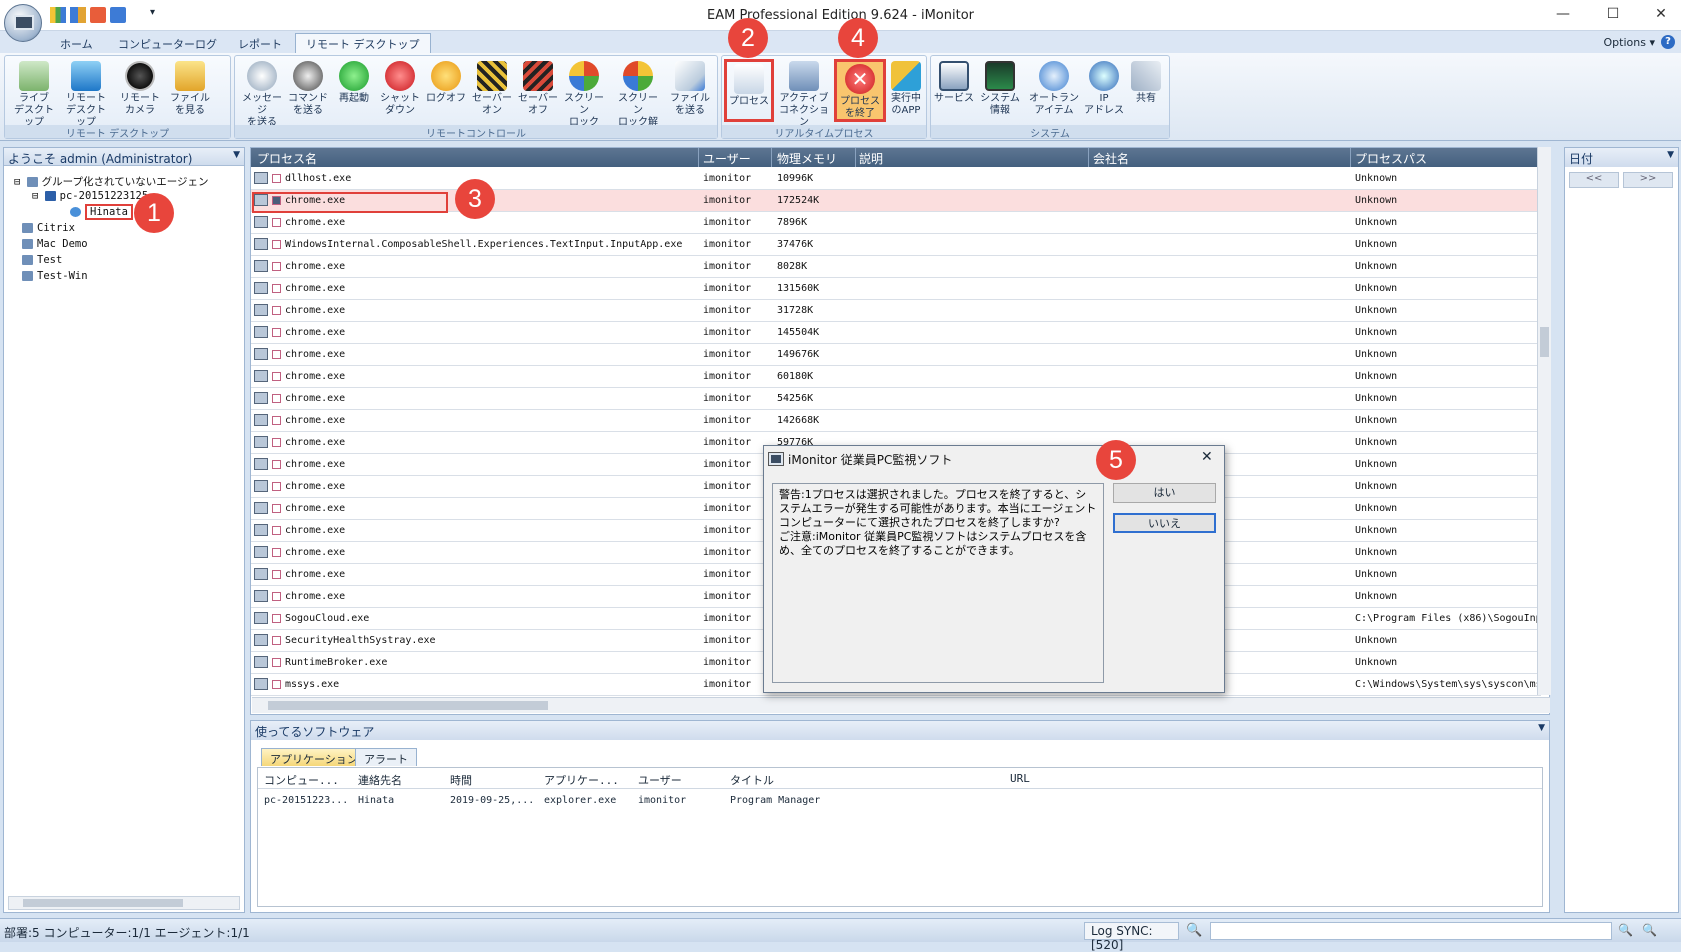 This screenshot has height=952, width=1681. What do you see at coordinates (1146, 91) in the screenshot?
I see `share-button: 共有` at bounding box center [1146, 91].